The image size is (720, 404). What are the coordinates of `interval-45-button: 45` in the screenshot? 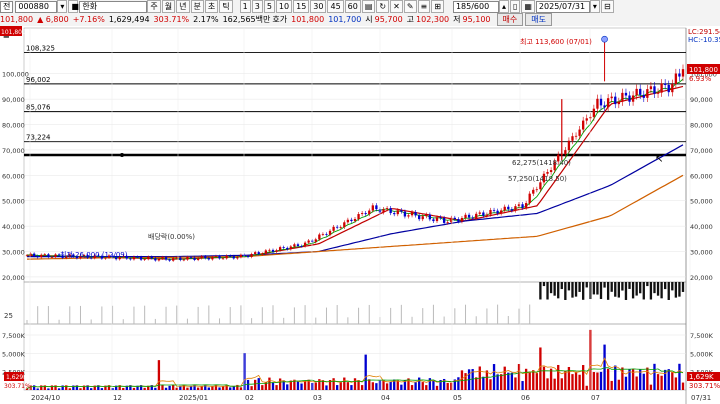 It's located at (335, 6).